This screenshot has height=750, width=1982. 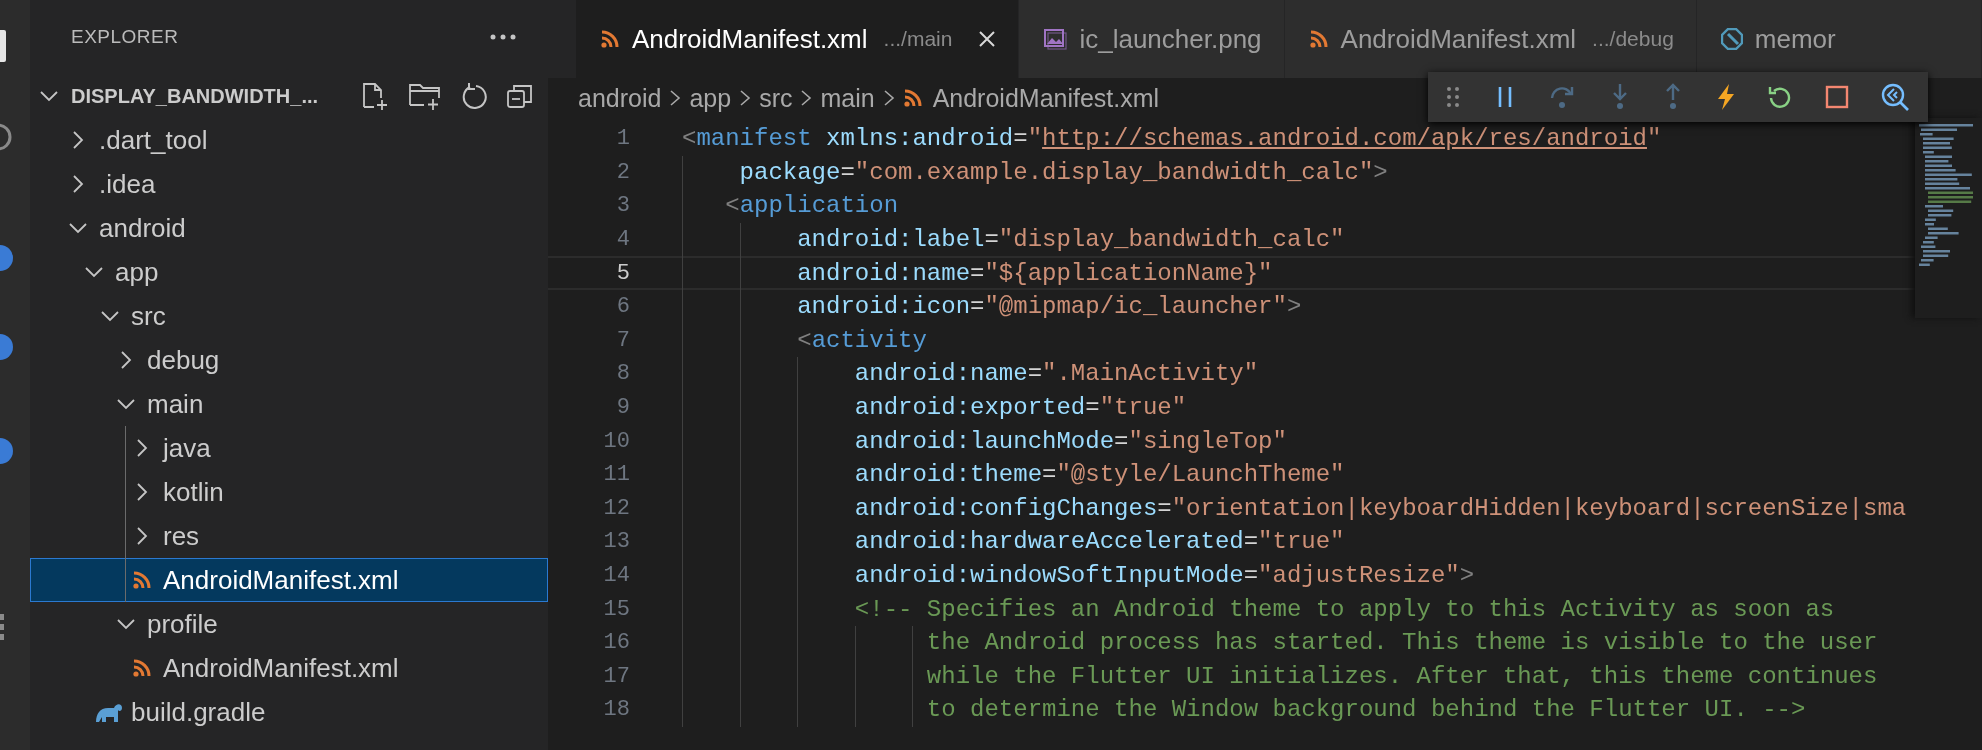 What do you see at coordinates (375, 96) in the screenshot?
I see `new-file-icon` at bounding box center [375, 96].